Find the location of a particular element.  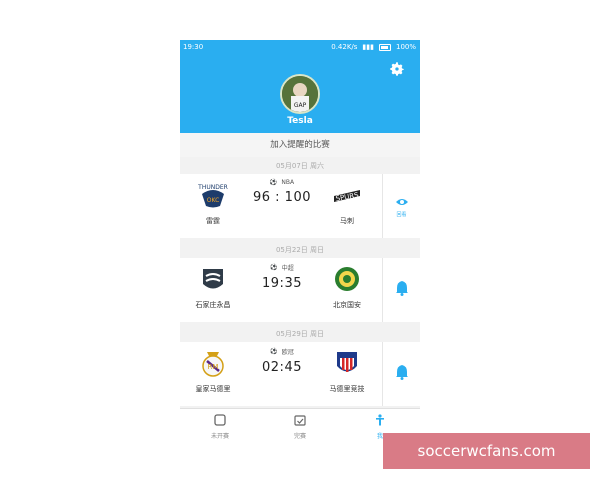

svg-text: SPURS is located at coordinates (347, 197).